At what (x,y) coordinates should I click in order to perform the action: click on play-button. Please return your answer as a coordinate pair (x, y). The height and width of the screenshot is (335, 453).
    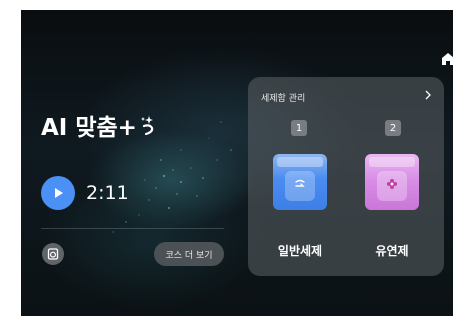
    Looking at the image, I should click on (58, 193).